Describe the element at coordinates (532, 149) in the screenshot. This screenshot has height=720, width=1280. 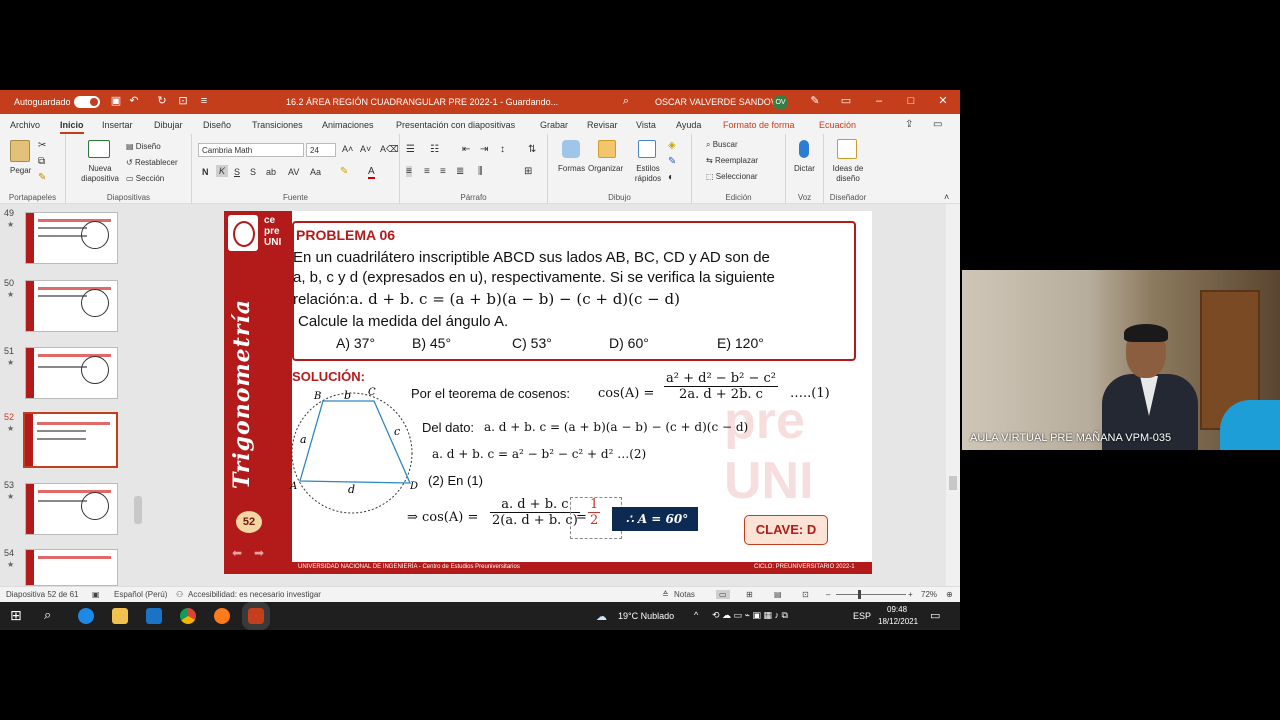
I see `text-direction-icon: ⇅` at that location.